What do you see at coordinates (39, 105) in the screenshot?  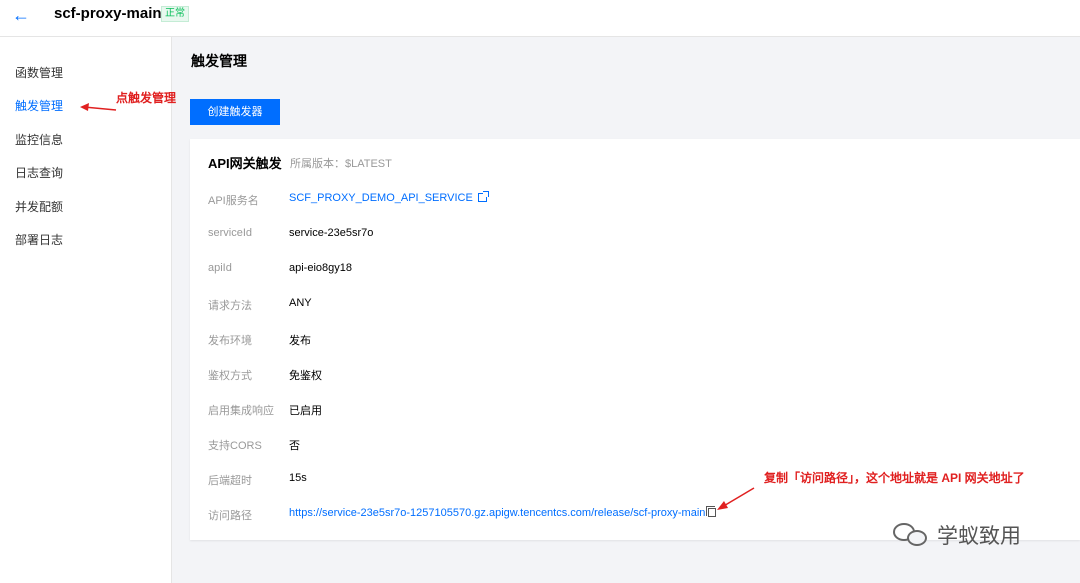 I see `sidebar-item-triggers: 触发管理` at bounding box center [39, 105].